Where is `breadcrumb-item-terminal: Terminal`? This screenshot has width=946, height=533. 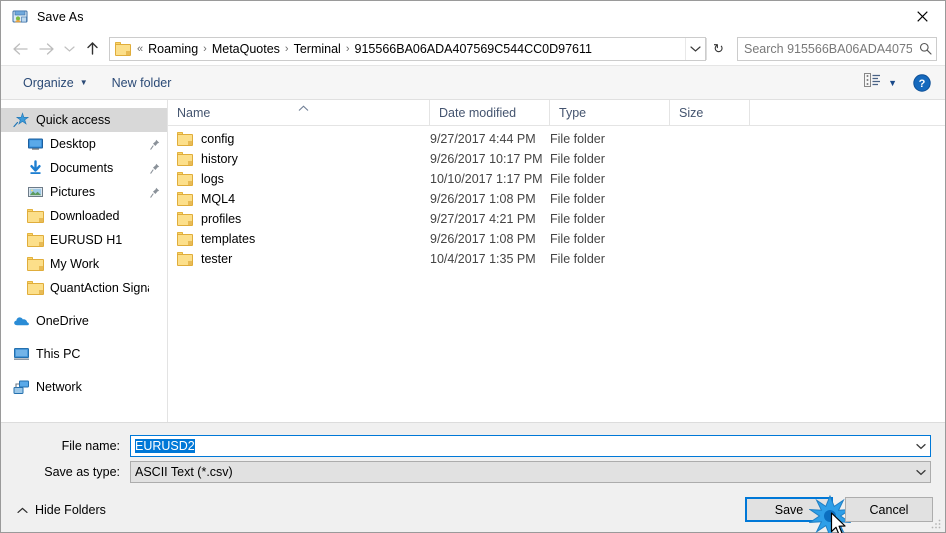
breadcrumb-item-terminal: Terminal is located at coordinates (317, 49).